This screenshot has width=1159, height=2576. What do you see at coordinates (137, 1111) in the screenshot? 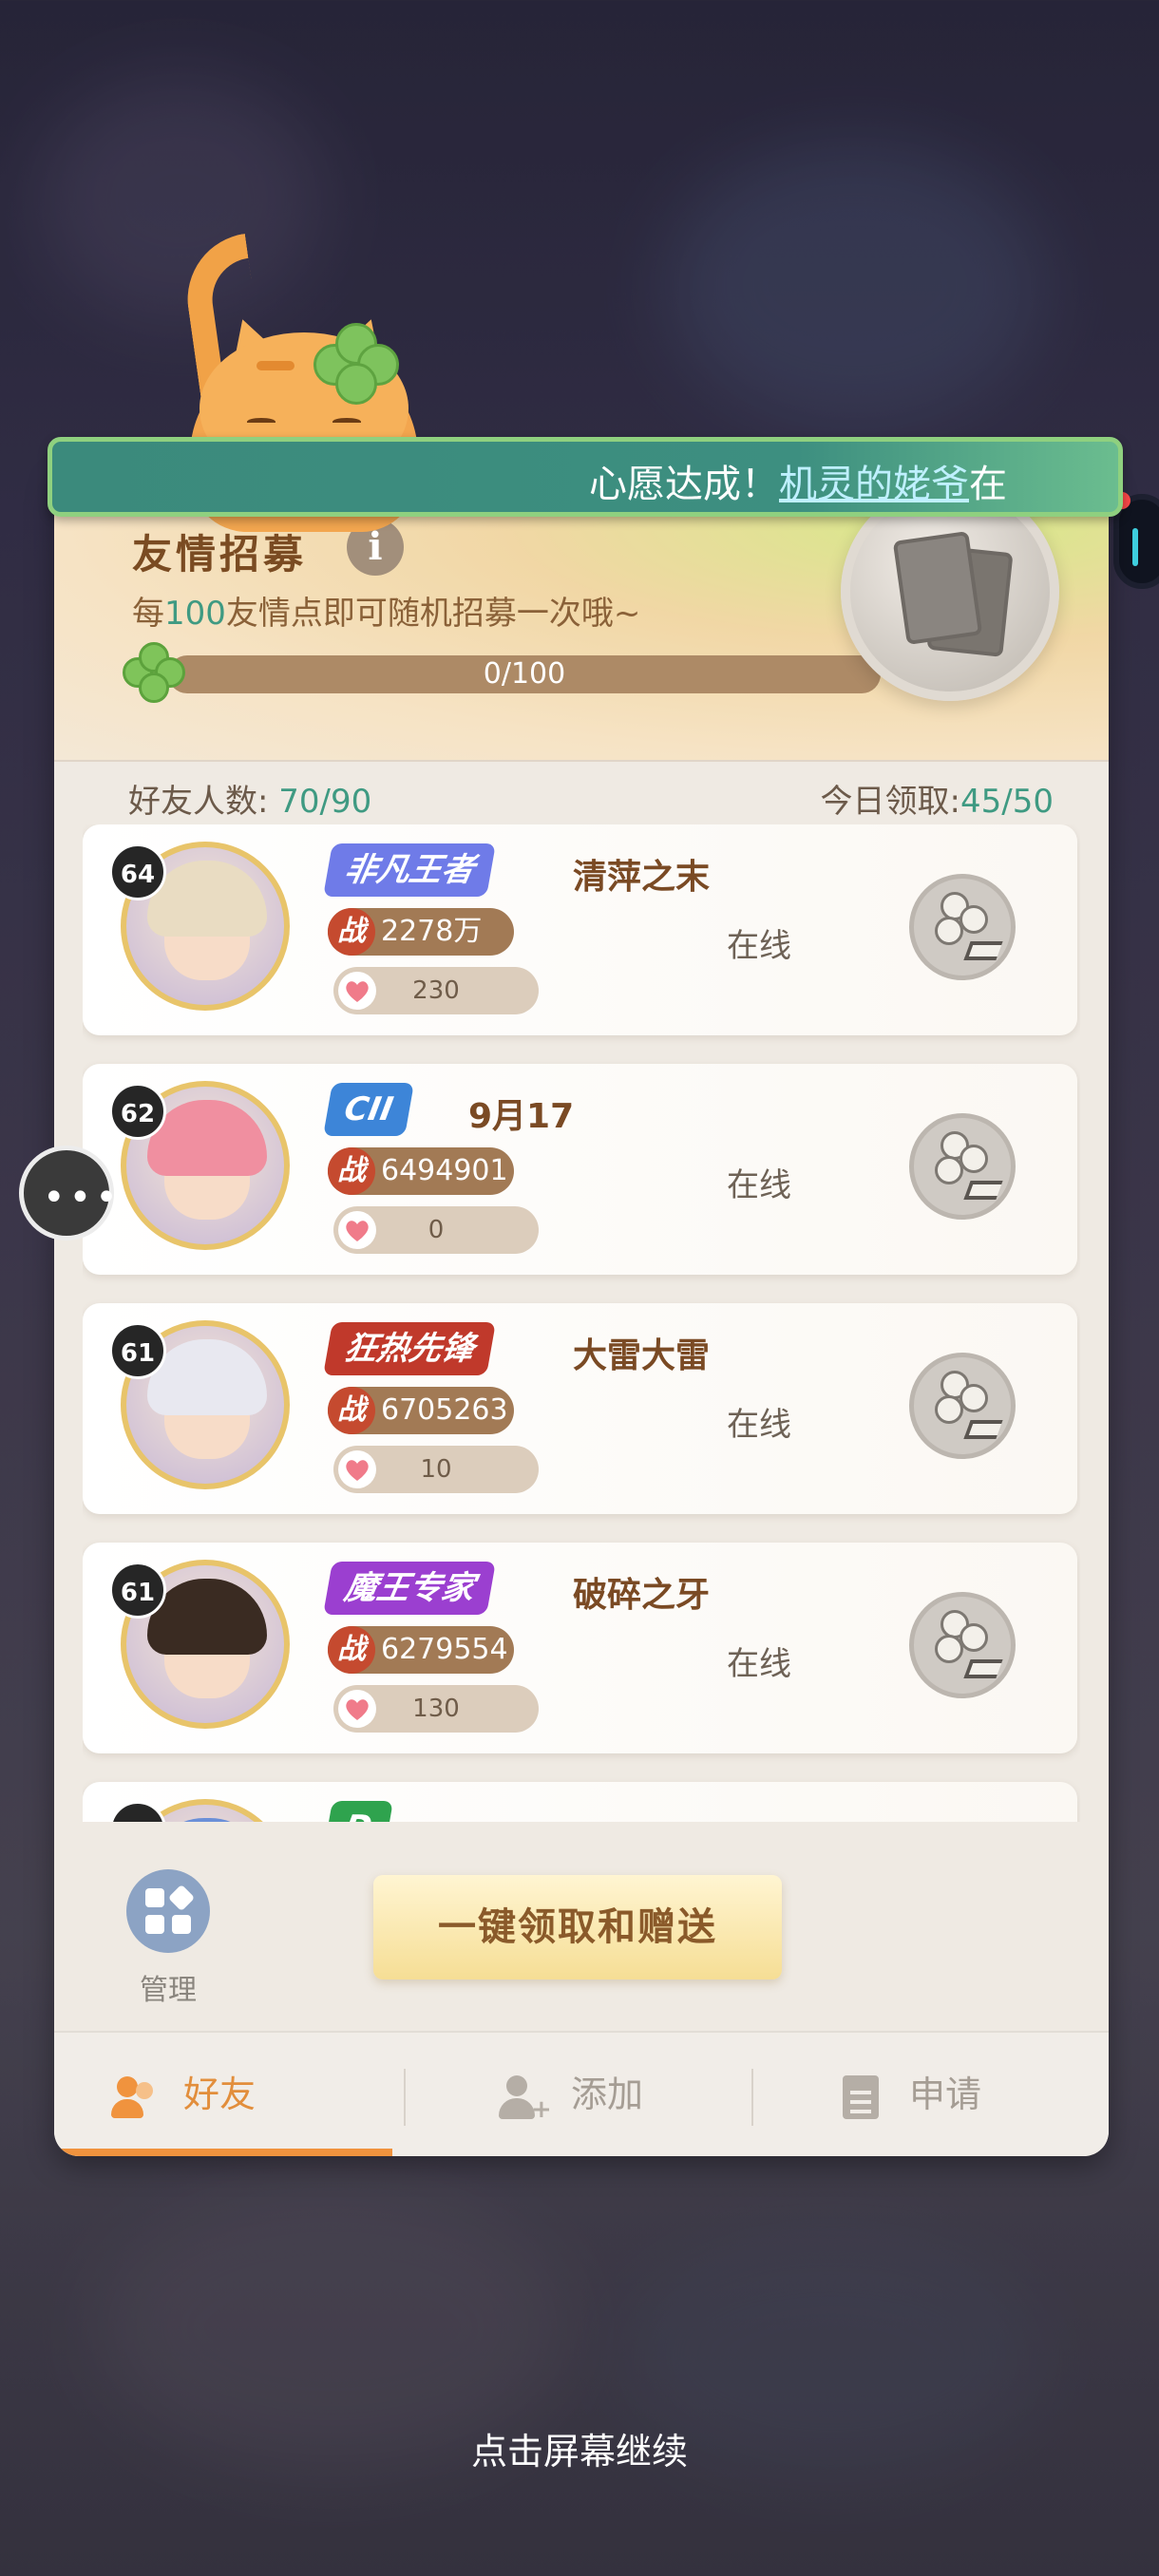
I see `level-badge: 62` at bounding box center [137, 1111].